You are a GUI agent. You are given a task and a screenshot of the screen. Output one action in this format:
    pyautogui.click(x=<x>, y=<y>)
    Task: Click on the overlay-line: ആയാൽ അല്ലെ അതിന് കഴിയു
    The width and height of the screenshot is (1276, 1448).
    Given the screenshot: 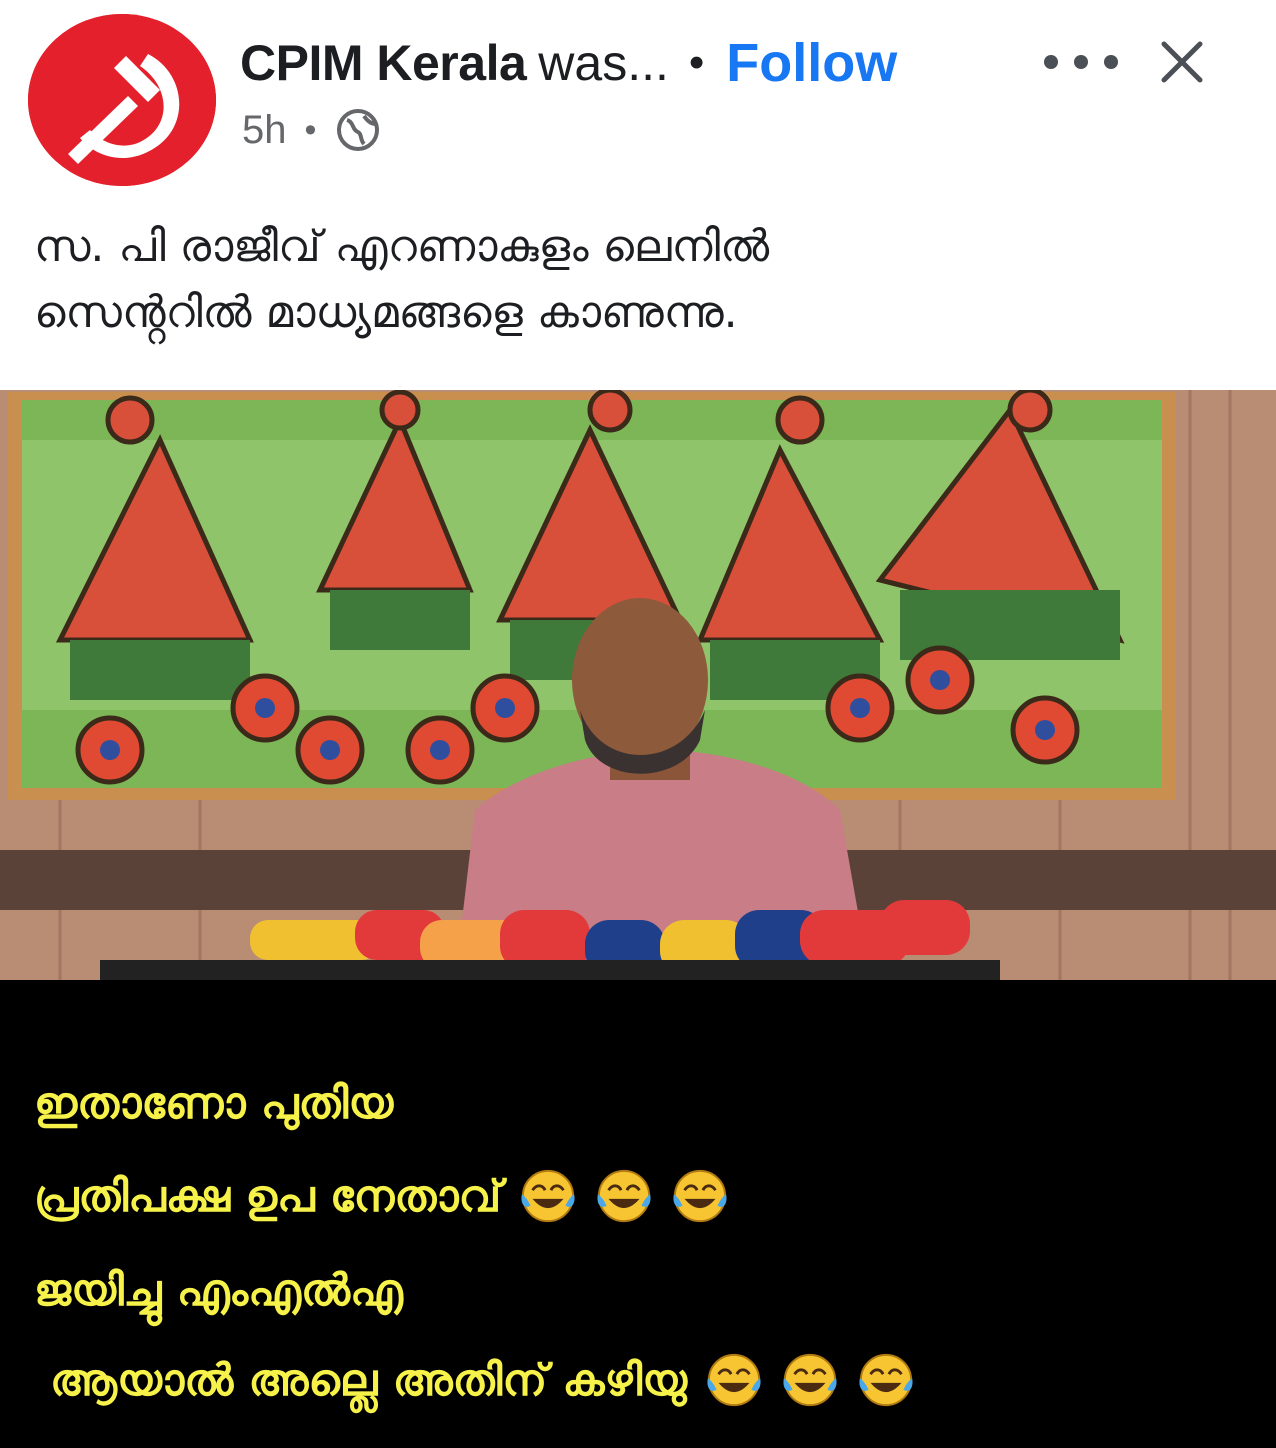 What is the action you would take?
    pyautogui.click(x=482, y=1380)
    